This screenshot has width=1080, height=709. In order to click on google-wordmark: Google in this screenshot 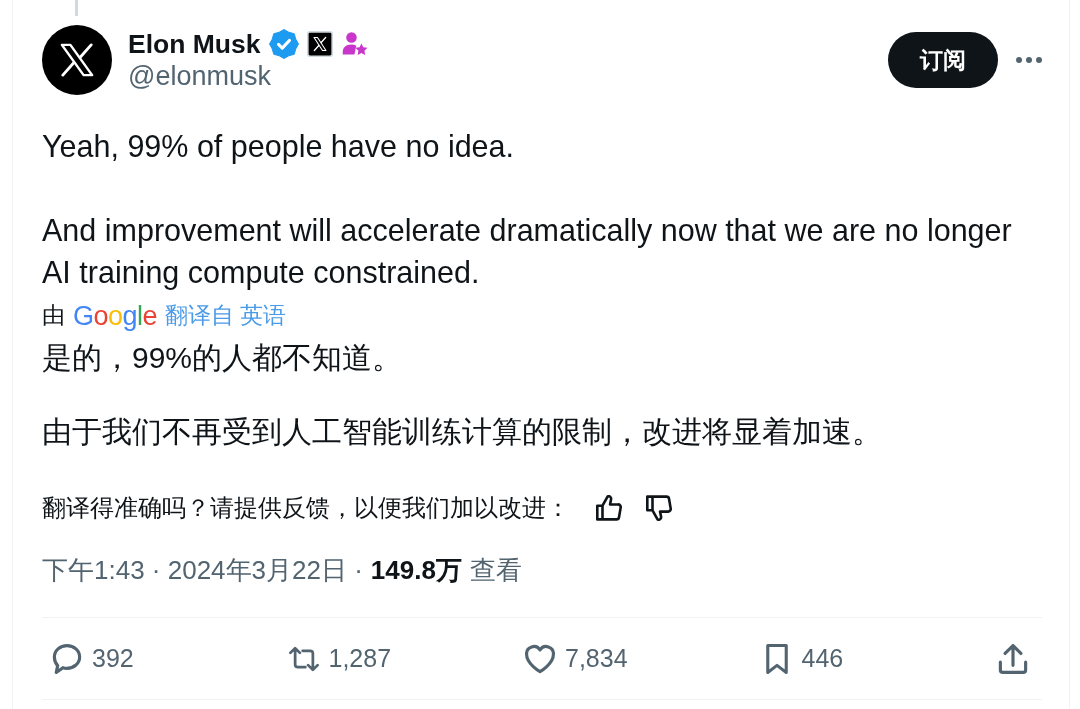, I will do `click(115, 316)`.